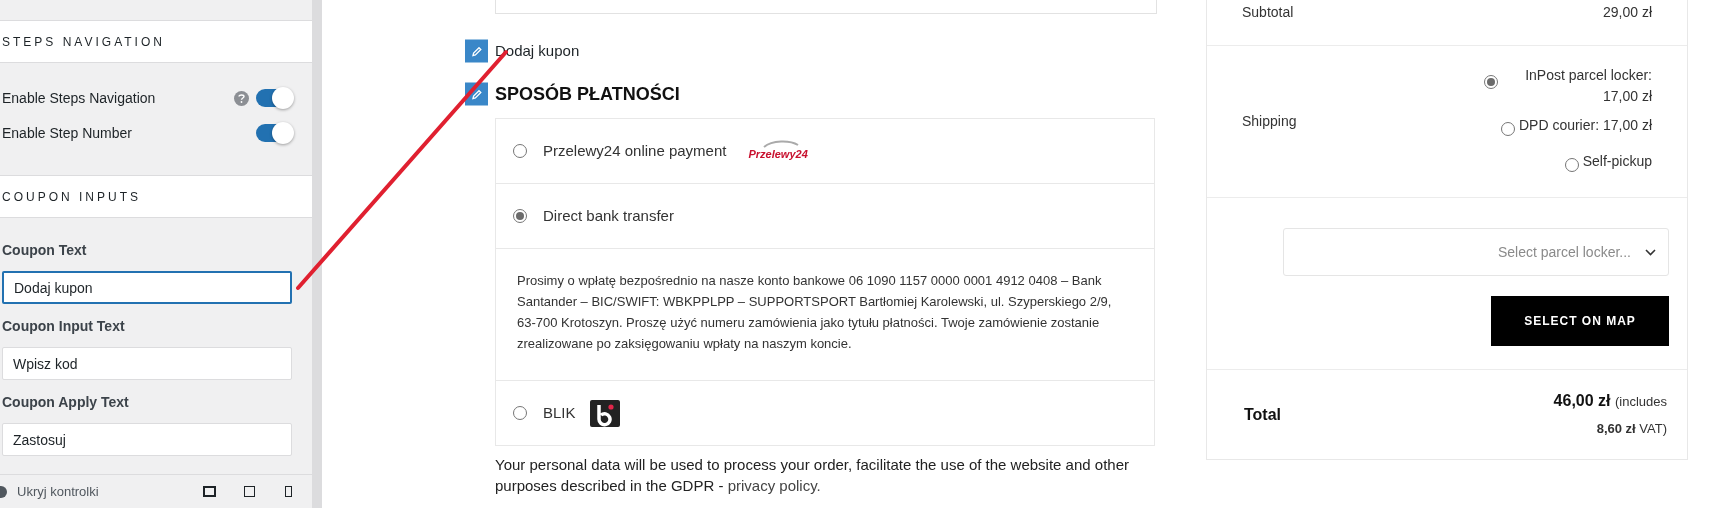 The image size is (1714, 508). Describe the element at coordinates (604, 413) in the screenshot. I see `blik-logo` at that location.